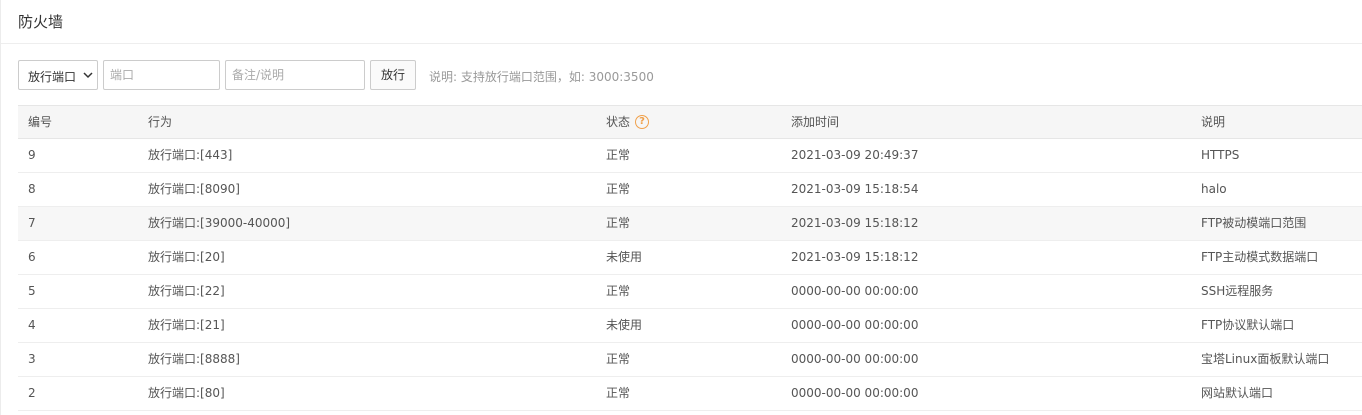 Image resolution: width=1362 pixels, height=415 pixels. What do you see at coordinates (815, 122) in the screenshot?
I see `column-header-added-time: 添加时间` at bounding box center [815, 122].